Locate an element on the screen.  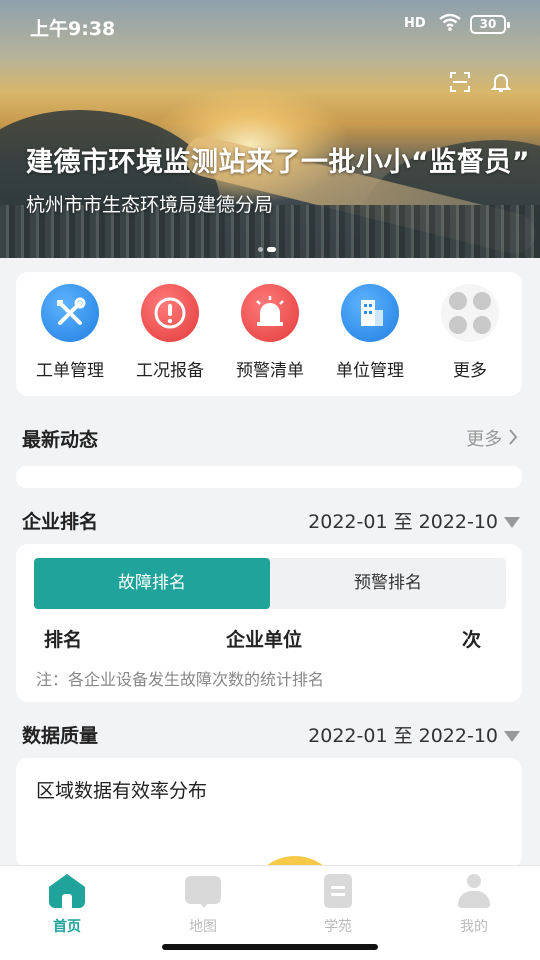
tab-label: 学苑 is located at coordinates (338, 927).